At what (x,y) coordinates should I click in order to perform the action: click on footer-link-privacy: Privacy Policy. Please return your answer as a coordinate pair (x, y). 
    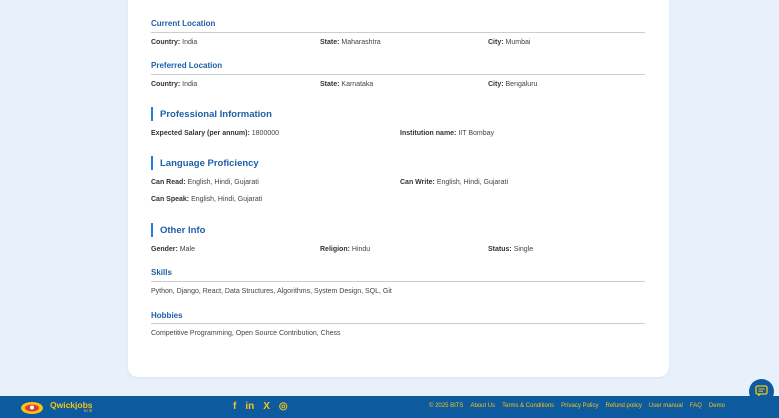
    Looking at the image, I should click on (579, 406).